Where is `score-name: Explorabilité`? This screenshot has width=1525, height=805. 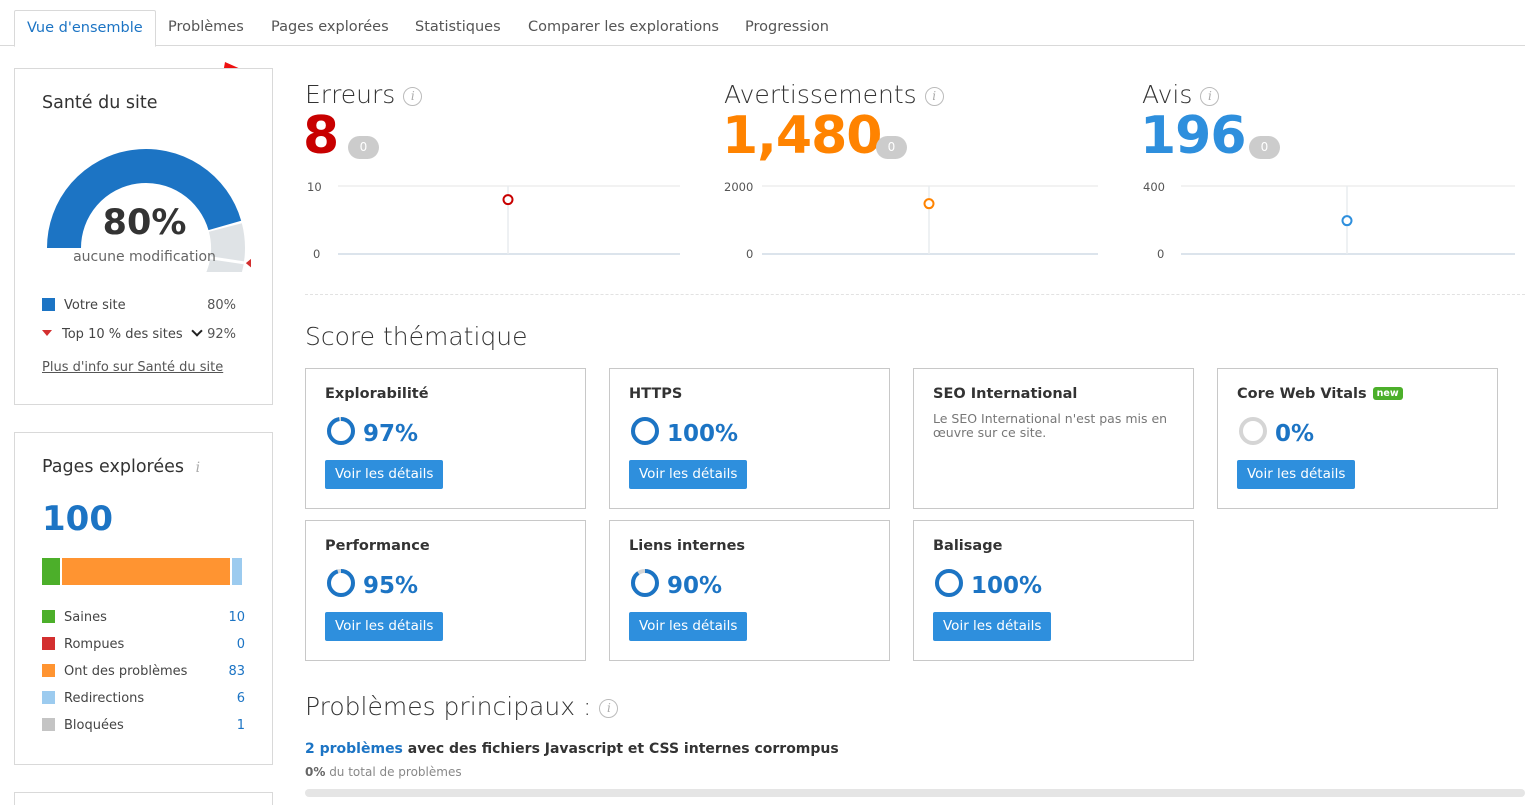
score-name: Explorabilité is located at coordinates (377, 394).